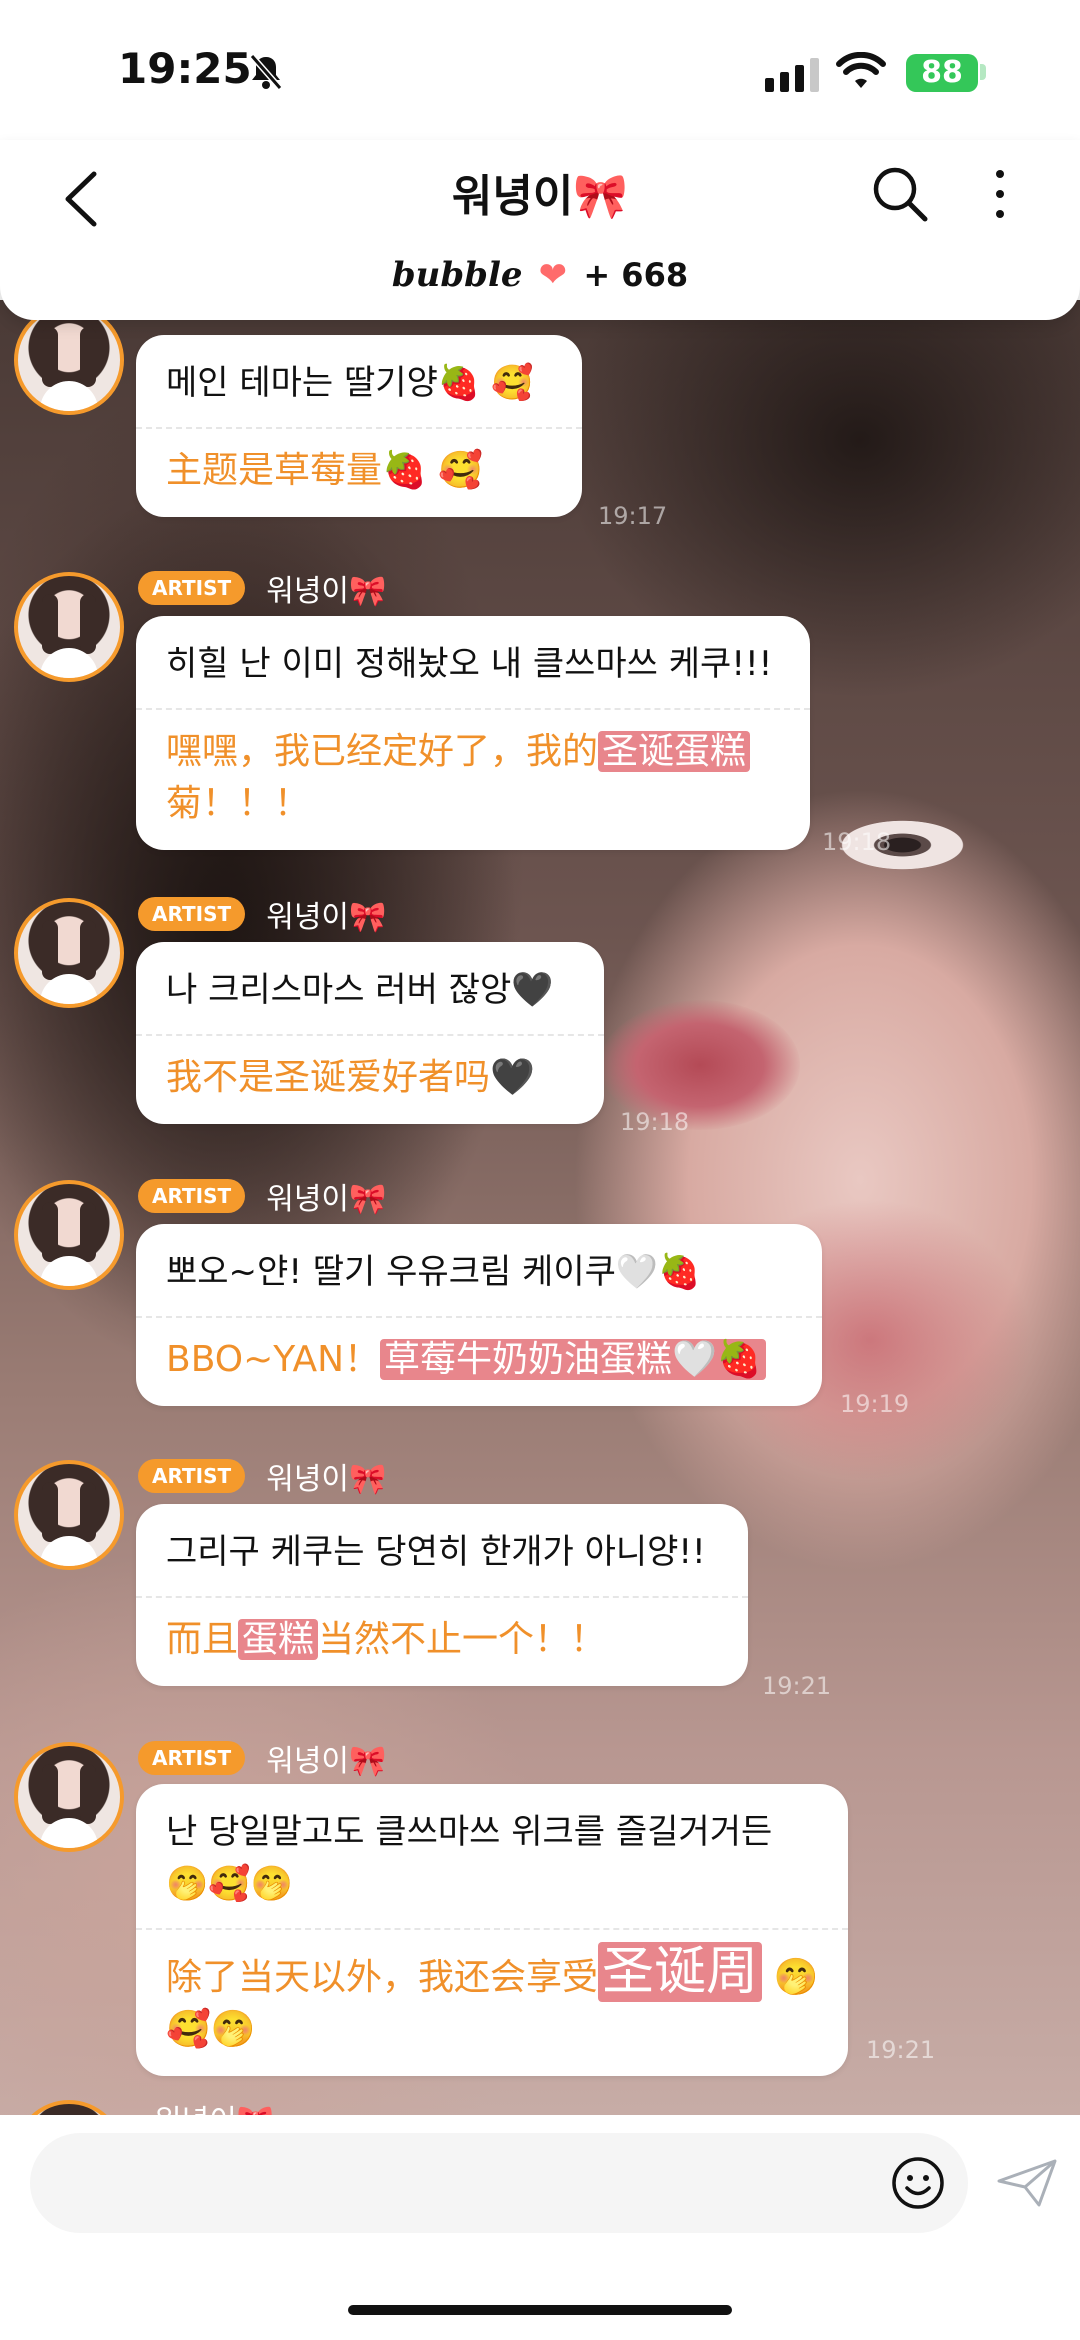 Image resolution: width=1080 pixels, height=2340 pixels. I want to click on bubble-brand: bubble, so click(457, 275).